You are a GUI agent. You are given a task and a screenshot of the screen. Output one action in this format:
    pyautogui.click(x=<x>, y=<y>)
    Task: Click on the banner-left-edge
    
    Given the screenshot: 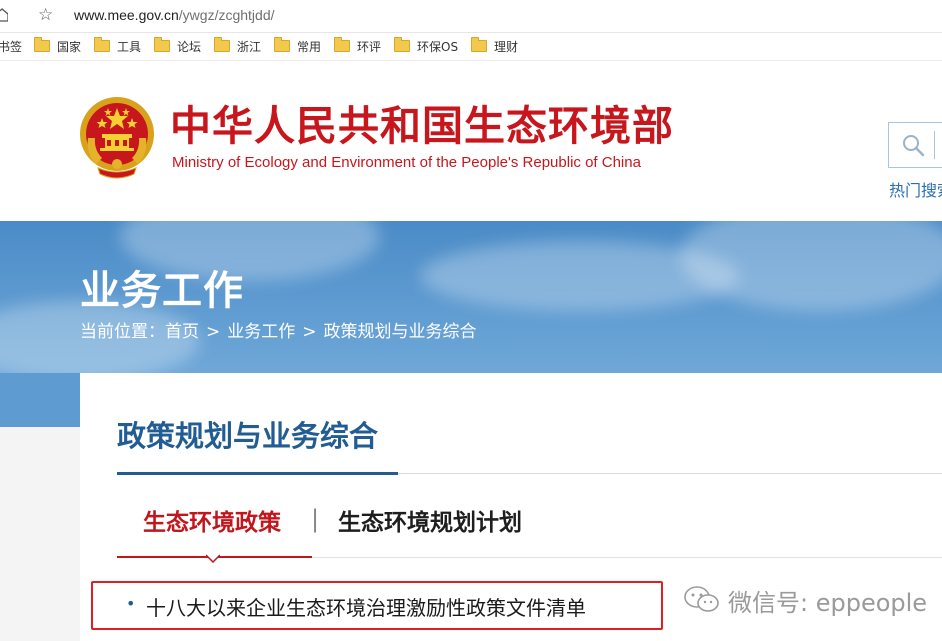 What is the action you would take?
    pyautogui.click(x=40, y=400)
    